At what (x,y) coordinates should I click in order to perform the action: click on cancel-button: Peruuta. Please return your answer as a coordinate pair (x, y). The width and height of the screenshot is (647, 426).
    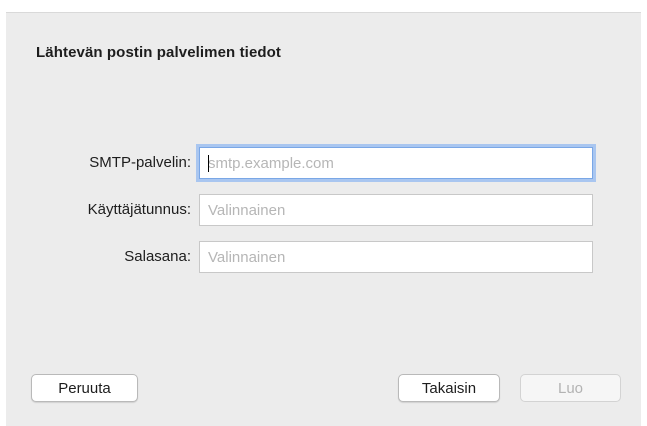
    Looking at the image, I should click on (84, 388).